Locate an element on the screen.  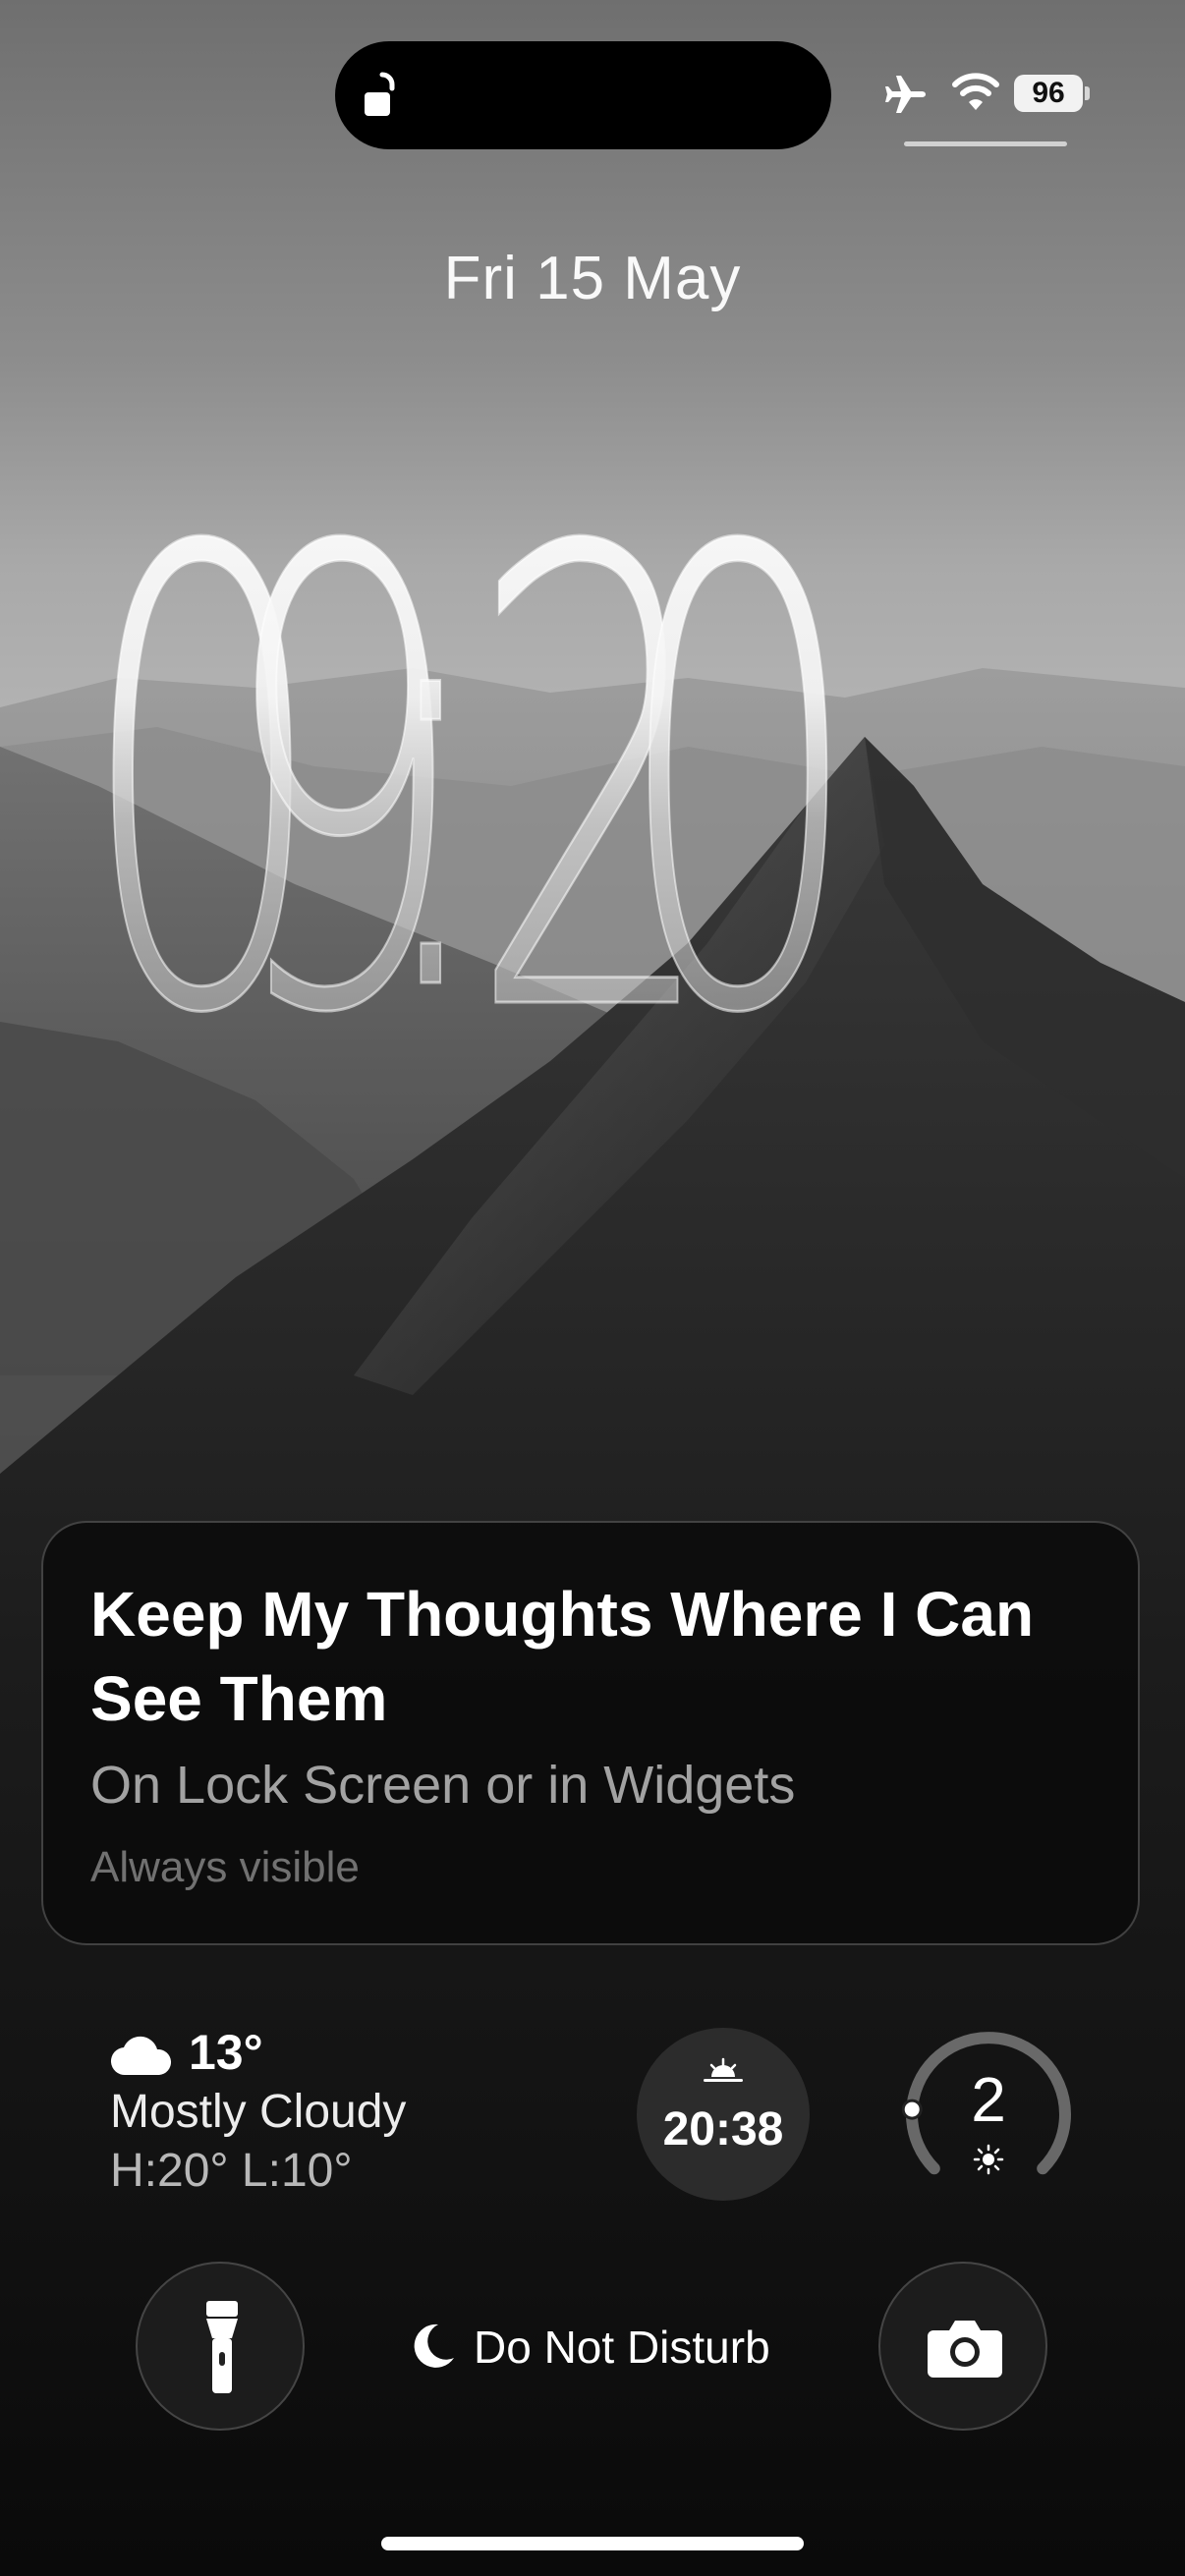
weather-high-low: H:20° L:10° is located at coordinates (232, 2171).